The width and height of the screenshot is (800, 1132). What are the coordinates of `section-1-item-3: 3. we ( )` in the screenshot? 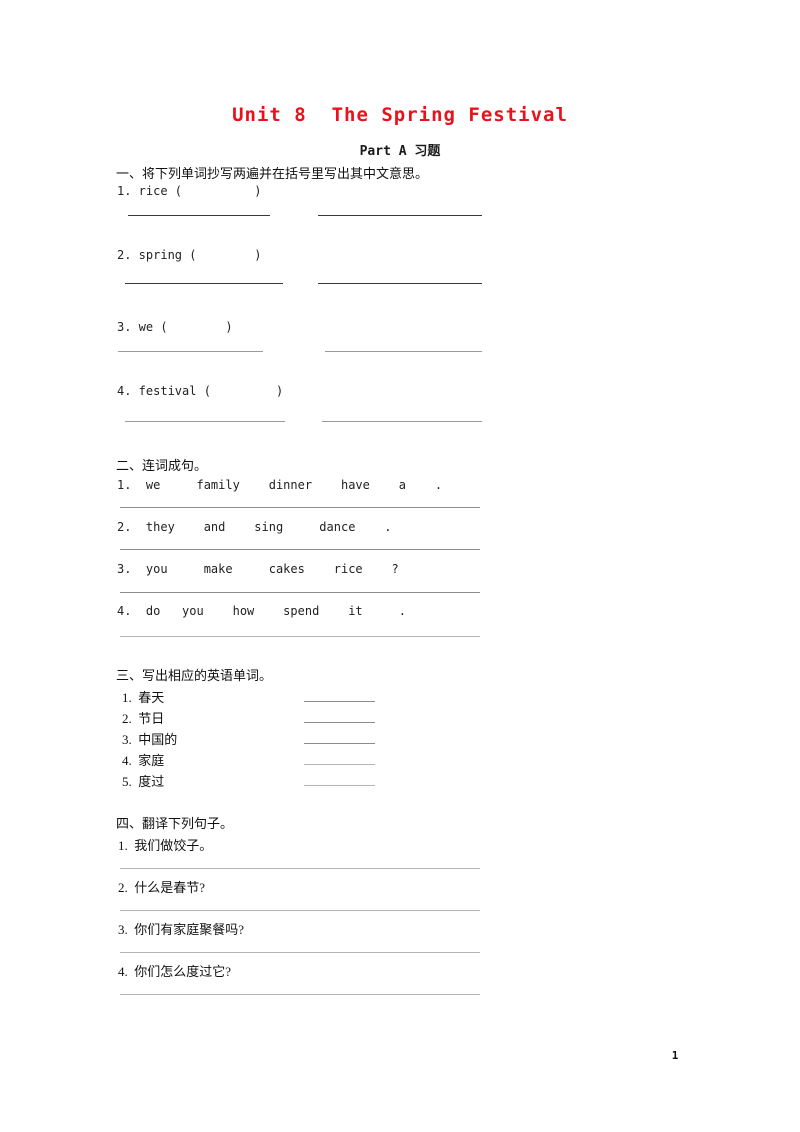 It's located at (175, 327).